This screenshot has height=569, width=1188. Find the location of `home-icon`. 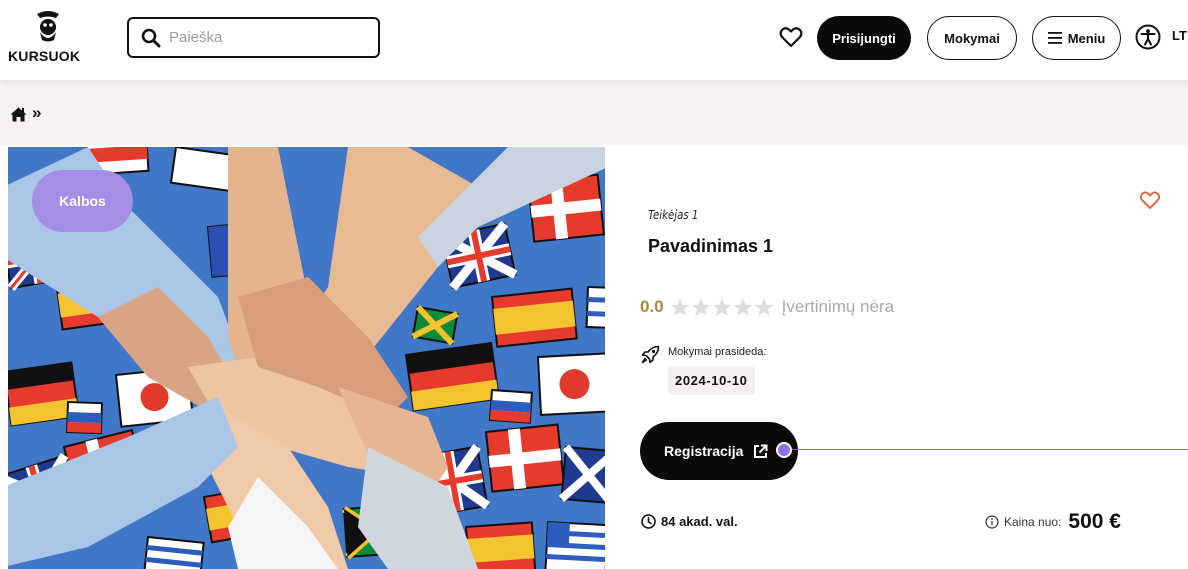

home-icon is located at coordinates (18, 114).